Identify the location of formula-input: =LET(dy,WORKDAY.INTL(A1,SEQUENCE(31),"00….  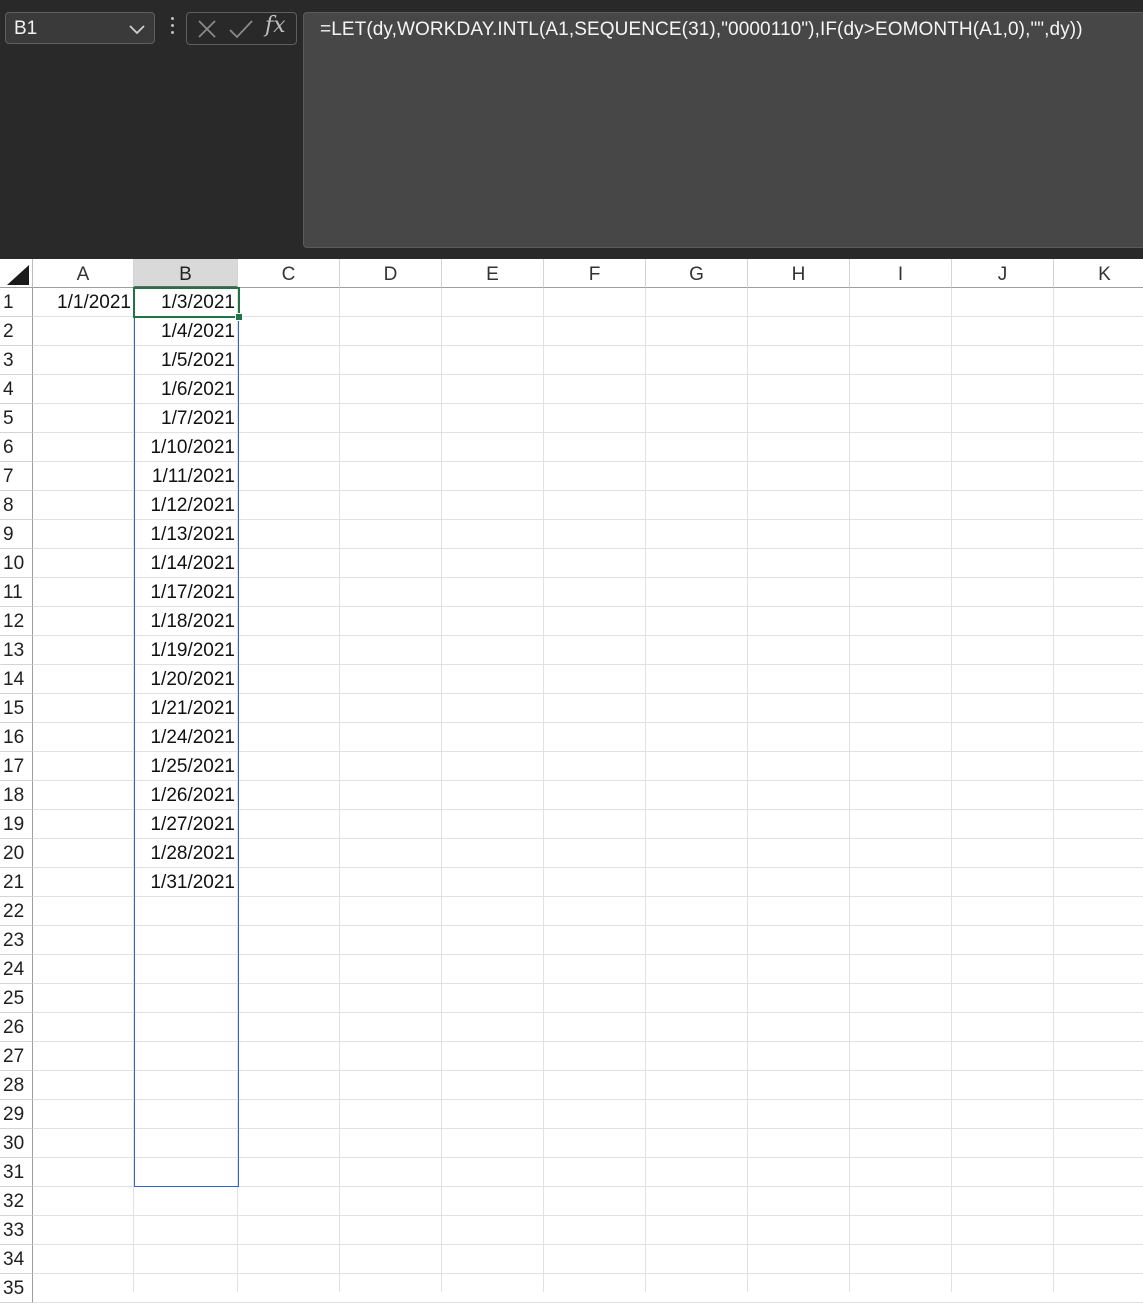
(723, 130).